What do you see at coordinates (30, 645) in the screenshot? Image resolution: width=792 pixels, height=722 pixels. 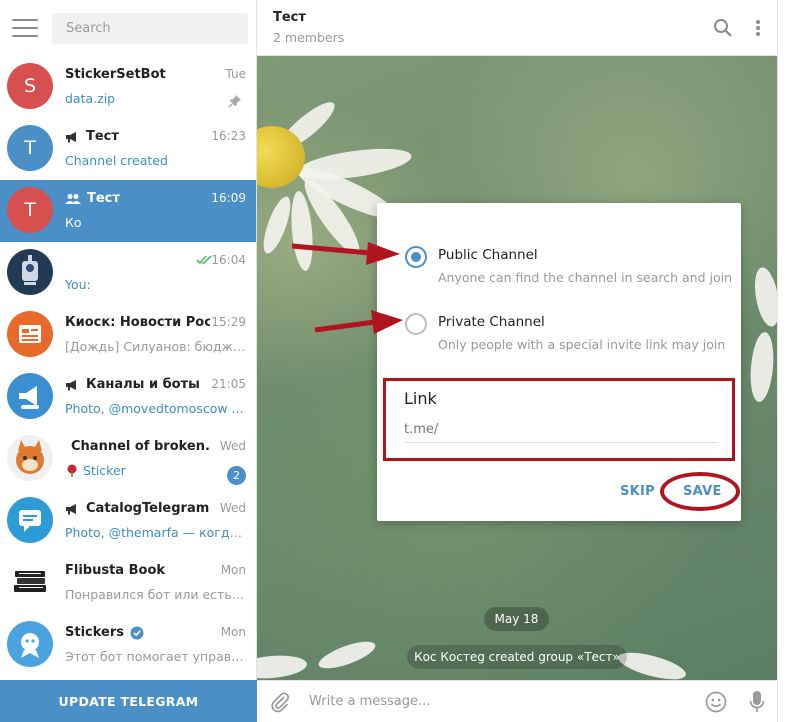 I see `sticker-bot-icon` at bounding box center [30, 645].